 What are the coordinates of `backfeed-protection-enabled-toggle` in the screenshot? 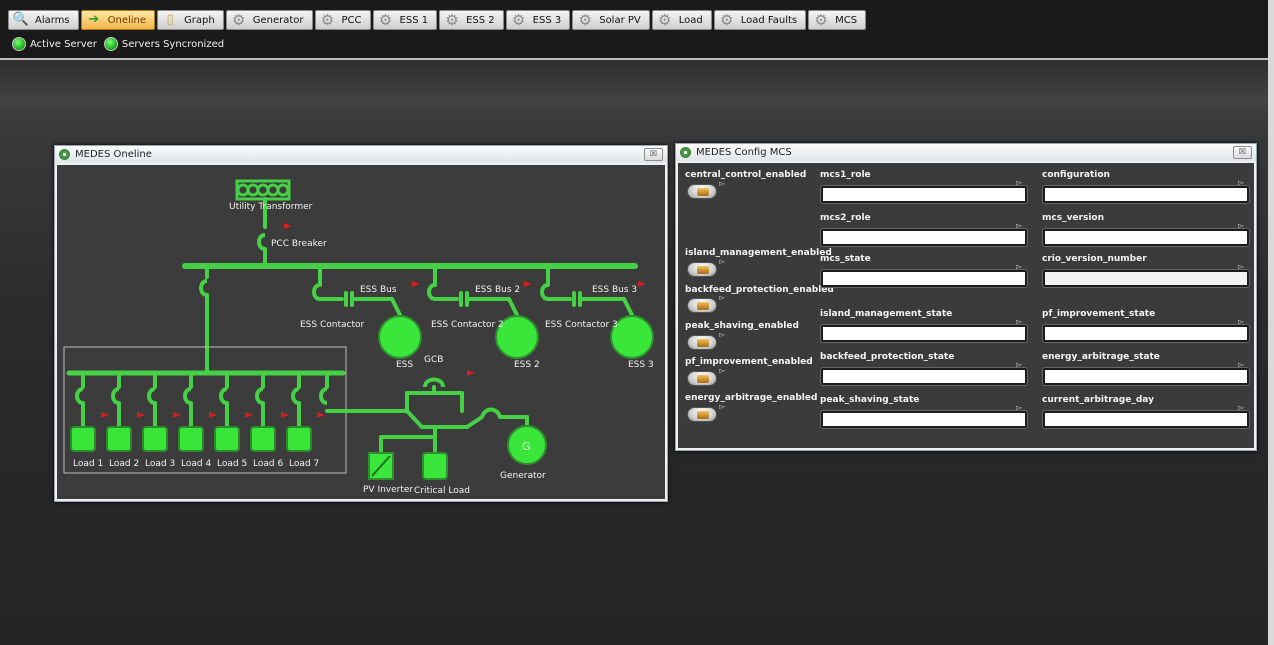 It's located at (702, 305).